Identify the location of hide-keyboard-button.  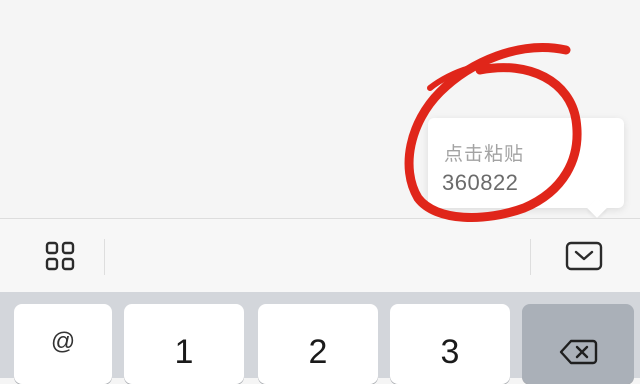
(584, 256).